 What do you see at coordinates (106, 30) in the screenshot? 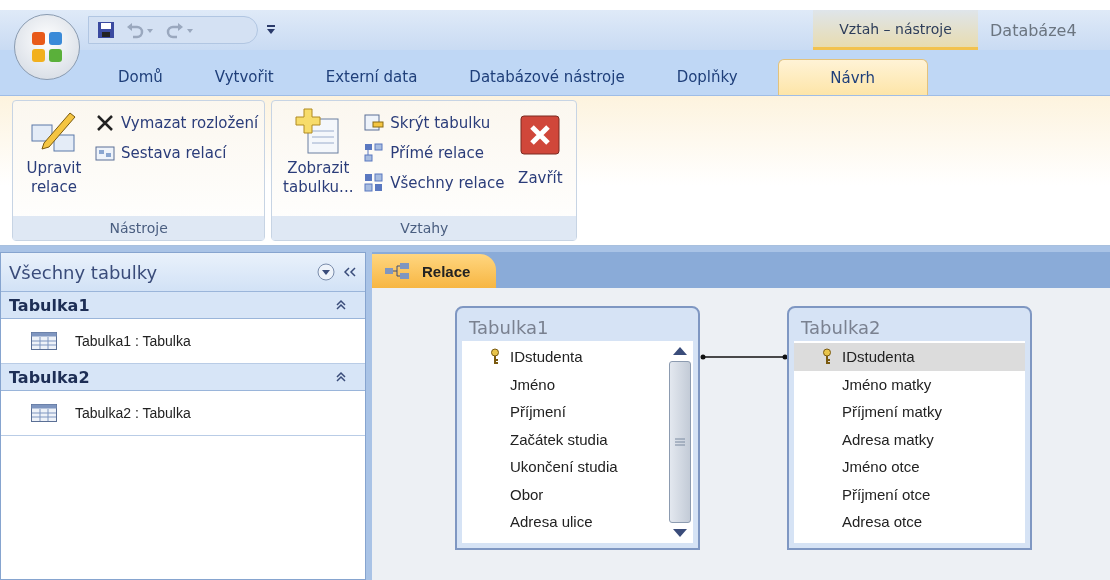
I see `save-icon` at bounding box center [106, 30].